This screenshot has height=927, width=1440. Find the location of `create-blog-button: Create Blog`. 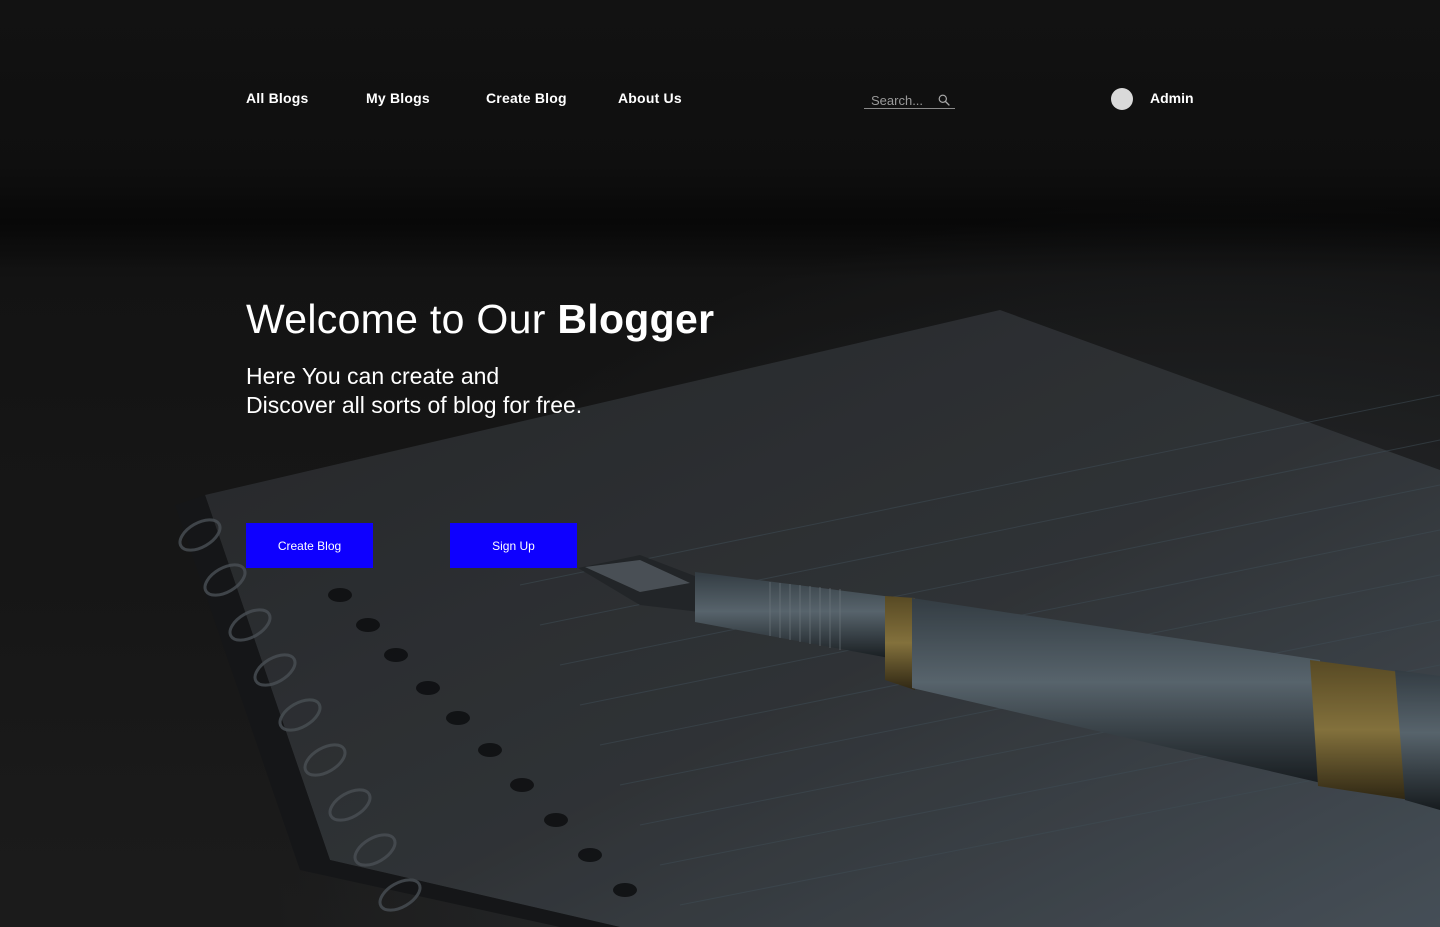

create-blog-button: Create Blog is located at coordinates (309, 545).